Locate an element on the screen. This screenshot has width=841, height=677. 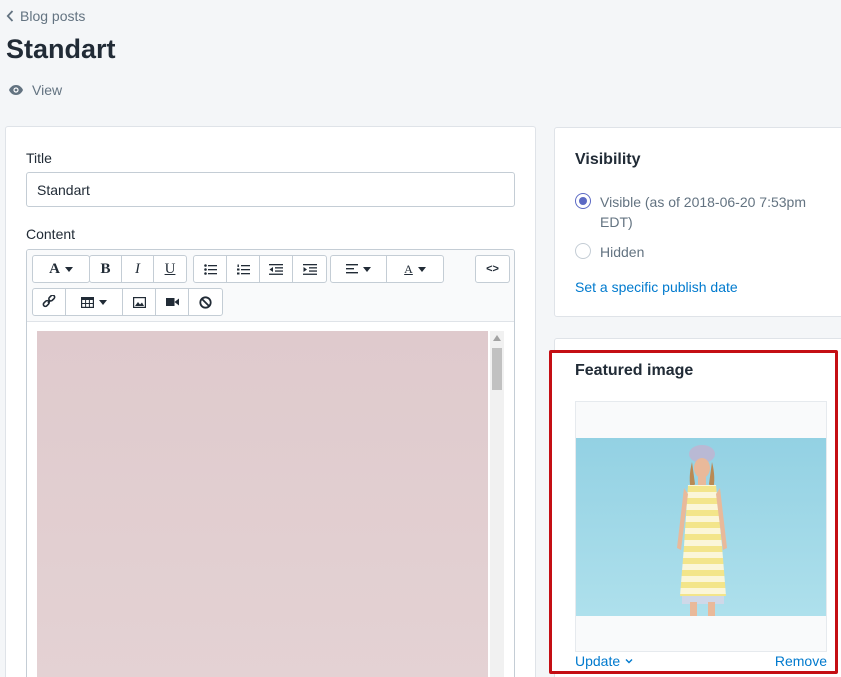
align-dropdown-button is located at coordinates (359, 269).